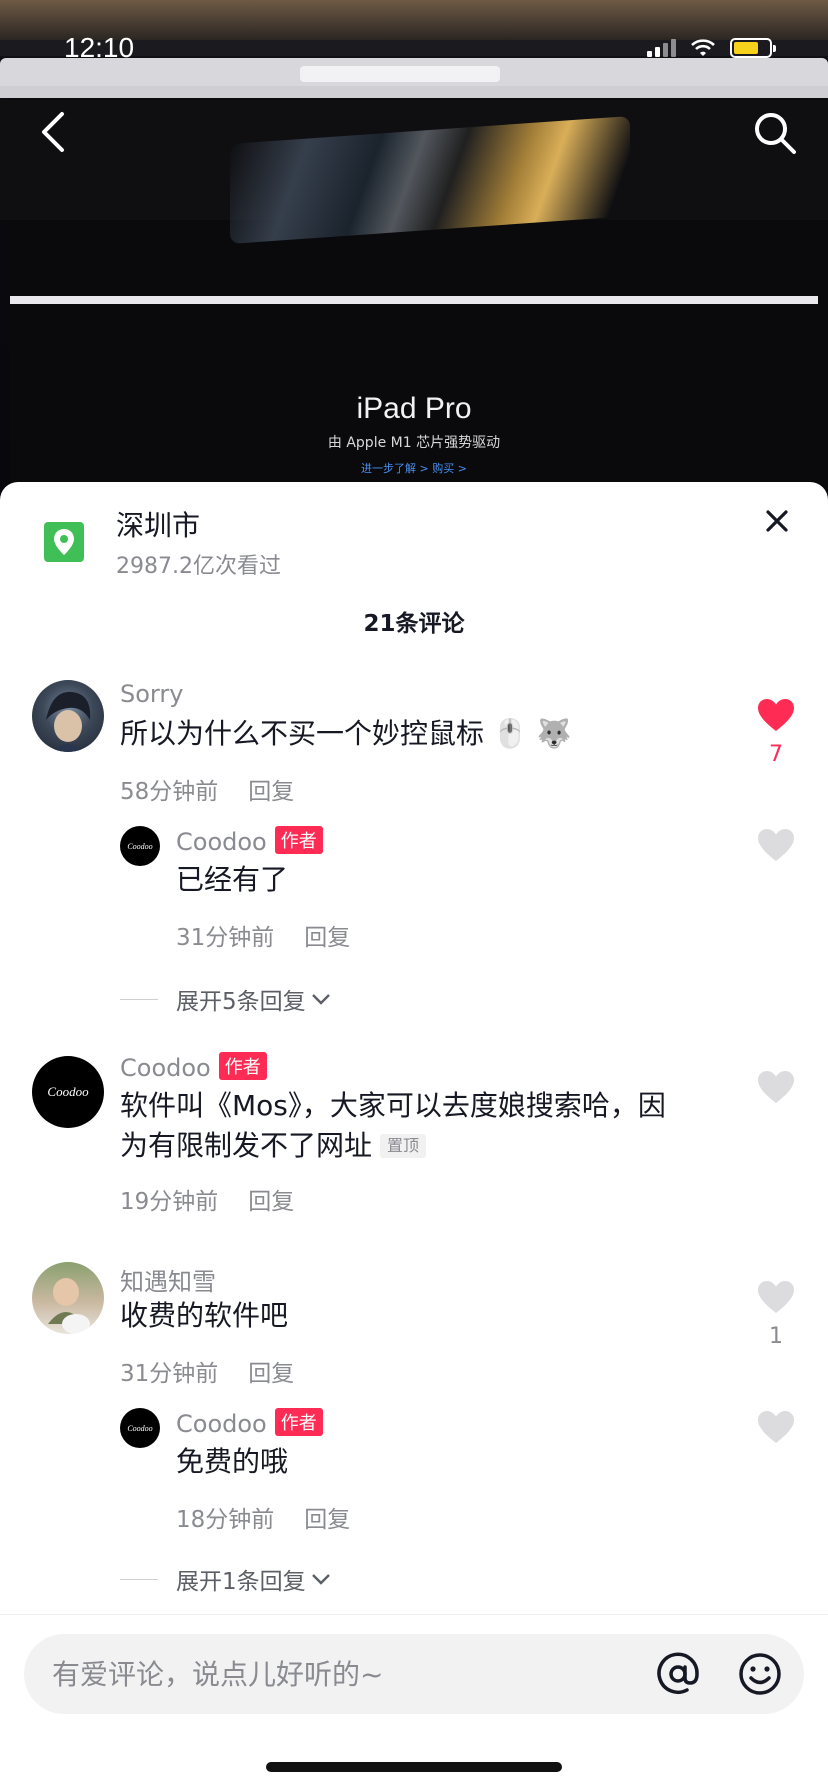  I want to click on comment-meta: 18分钟前 回复, so click(263, 1517).